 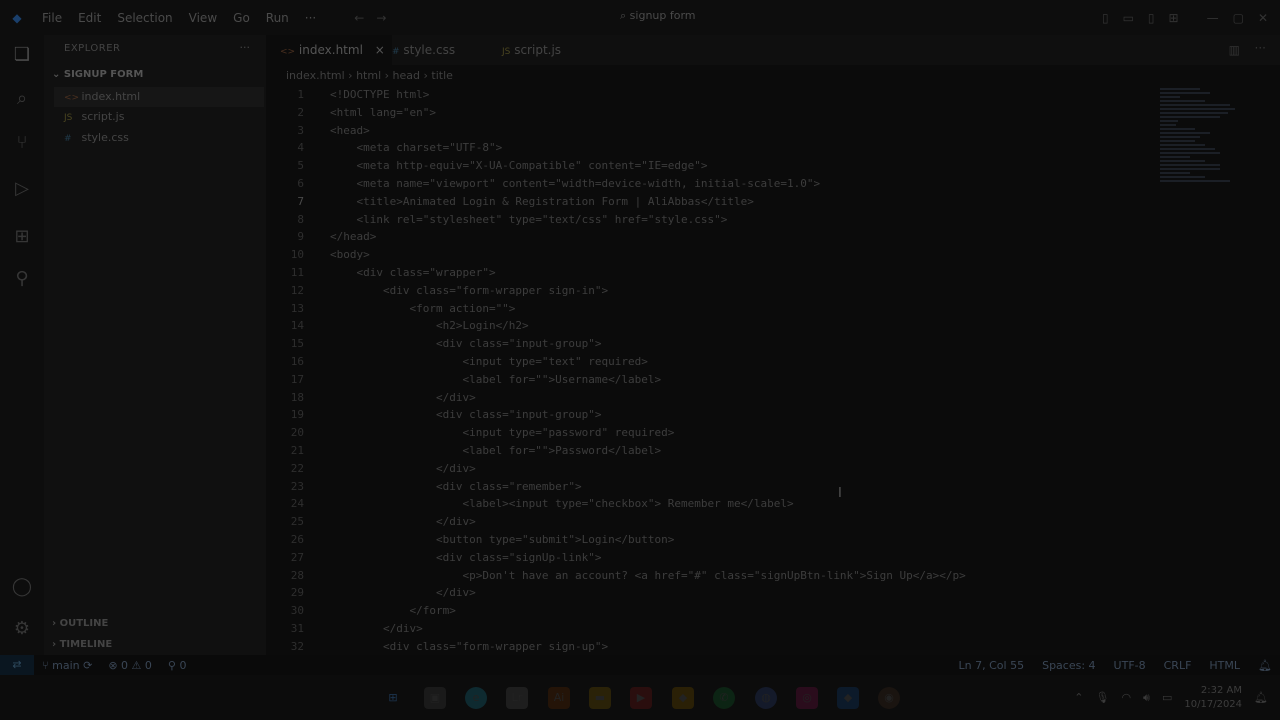 I want to click on tab-style-css: # style.css, so click(x=440, y=50).